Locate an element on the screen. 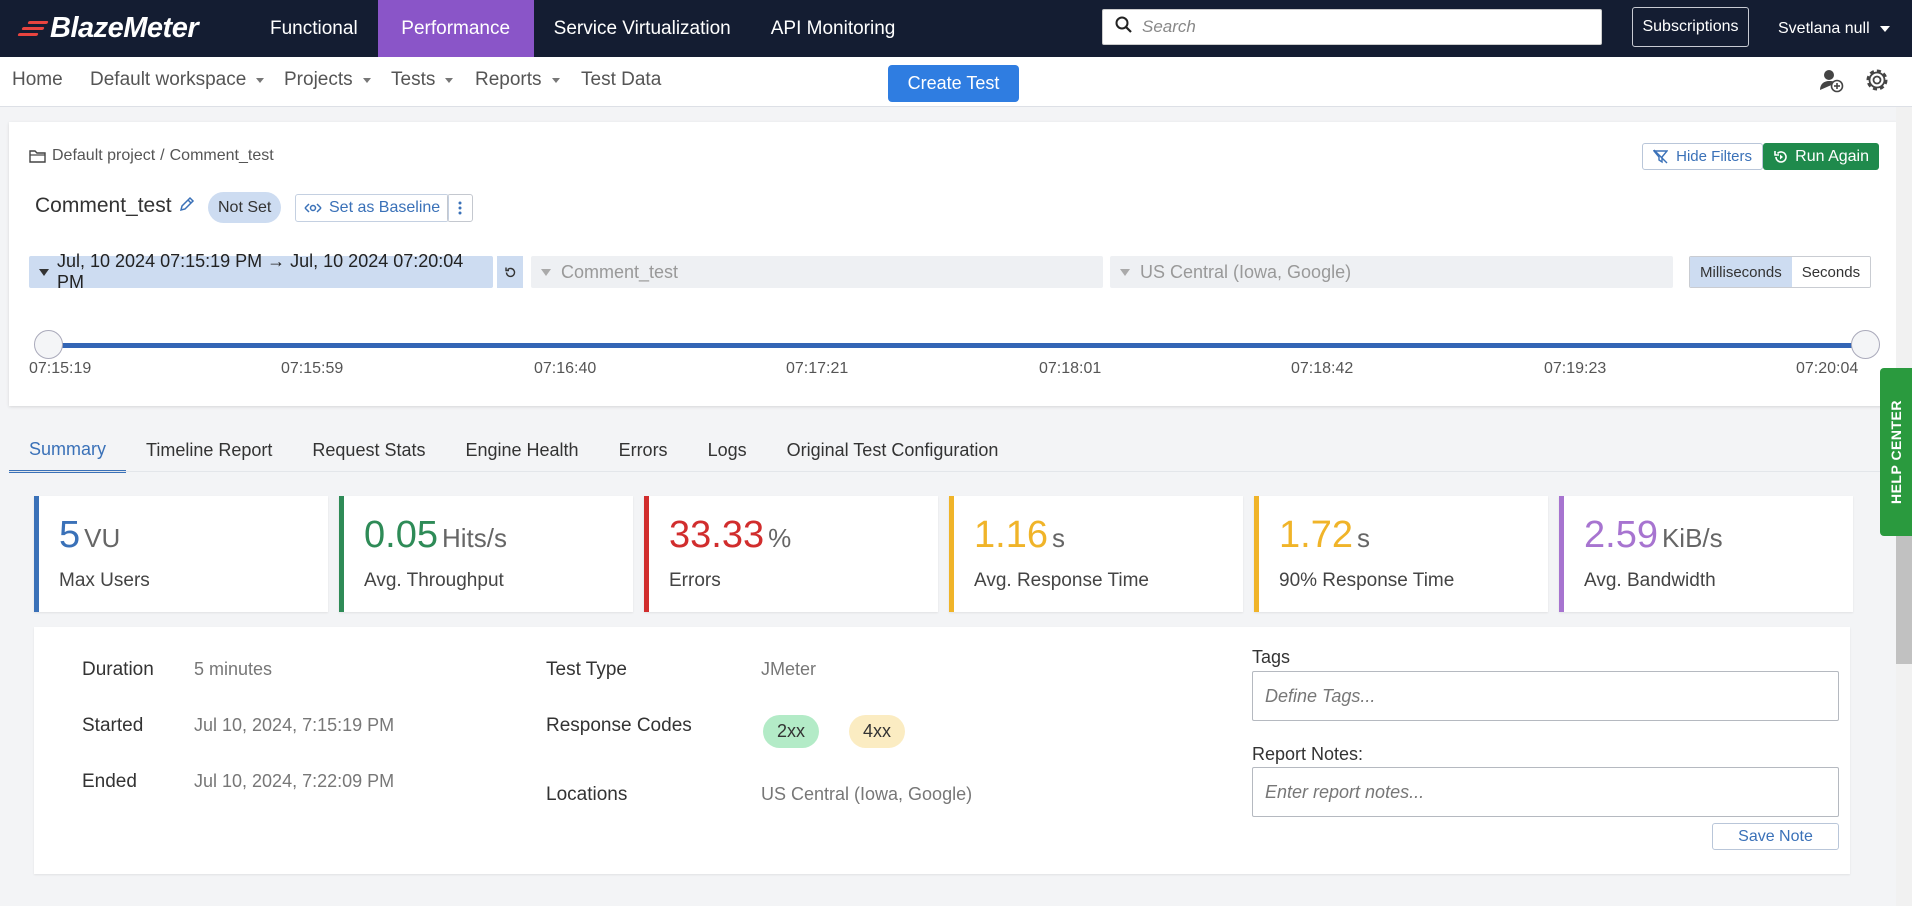 This screenshot has width=1912, height=906. time-unit-toggle: Milliseconds Seconds is located at coordinates (1780, 272).